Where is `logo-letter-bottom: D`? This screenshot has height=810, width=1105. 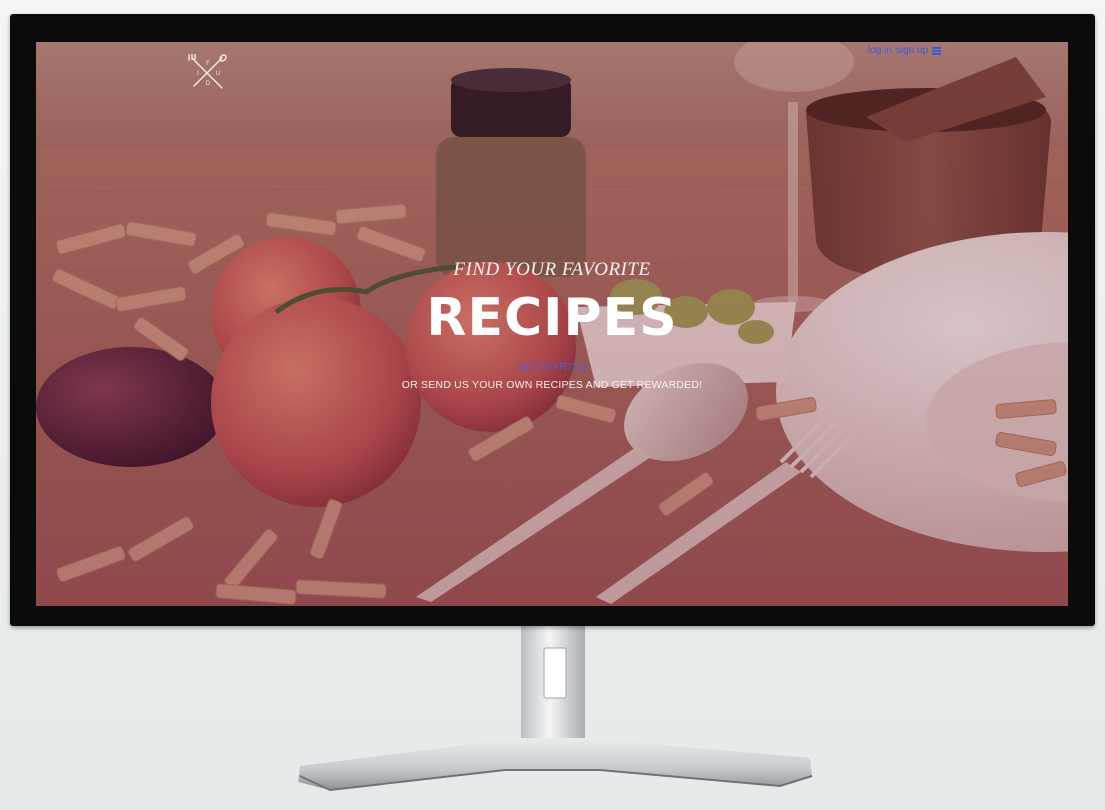
logo-letter-bottom: D is located at coordinates (208, 84).